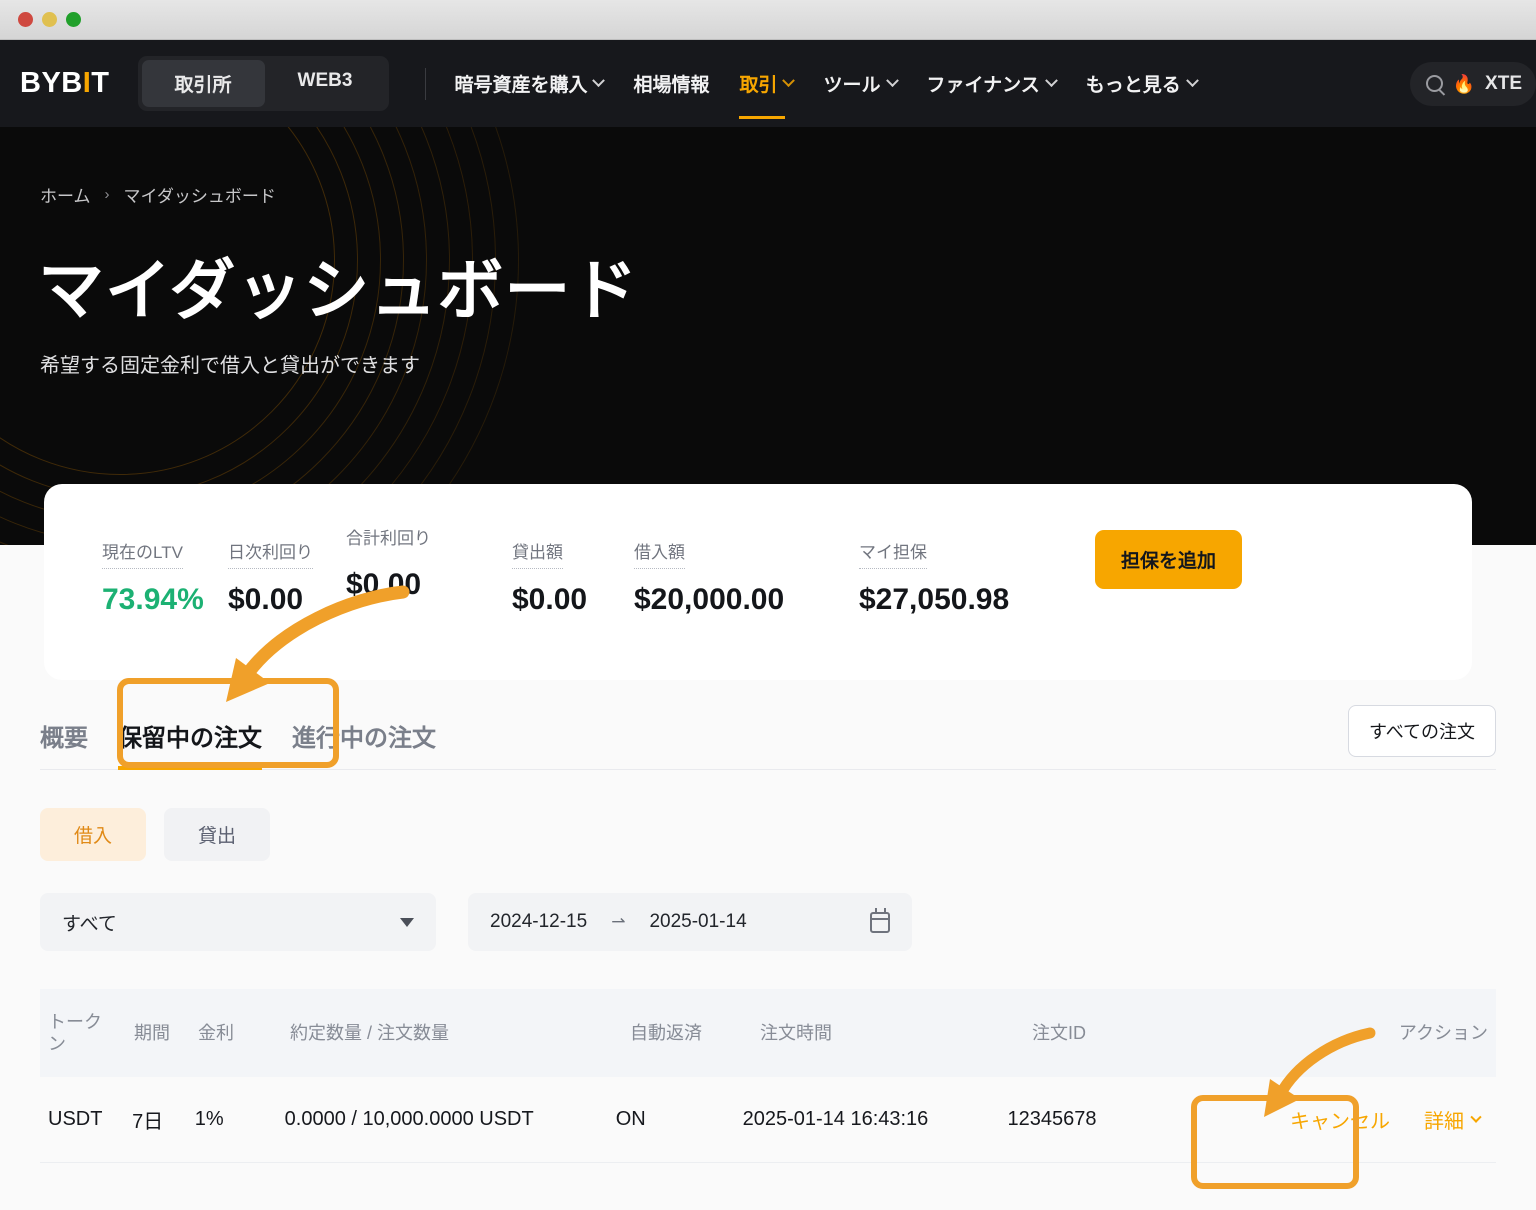  Describe the element at coordinates (983, 85) in the screenshot. I see `nav-label-finance: ファイナンス` at that location.